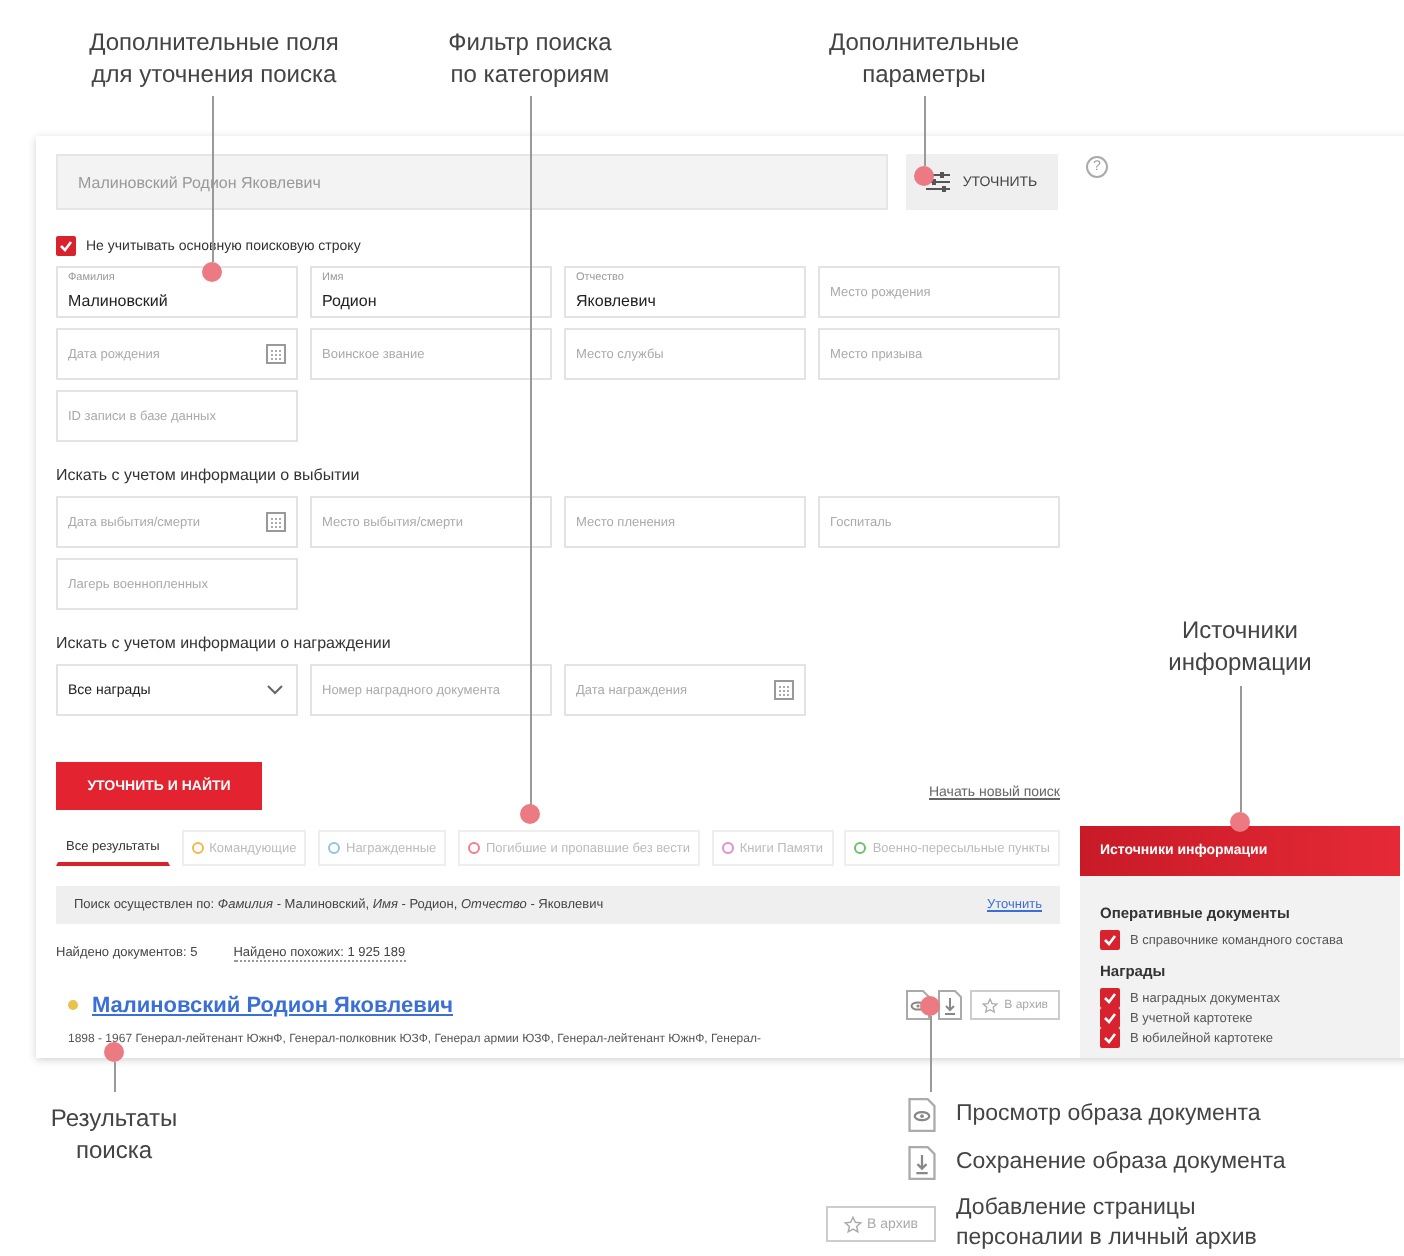 The height and width of the screenshot is (1256, 1404). I want to click on callout-text: Дополнительные параметры, so click(924, 58).